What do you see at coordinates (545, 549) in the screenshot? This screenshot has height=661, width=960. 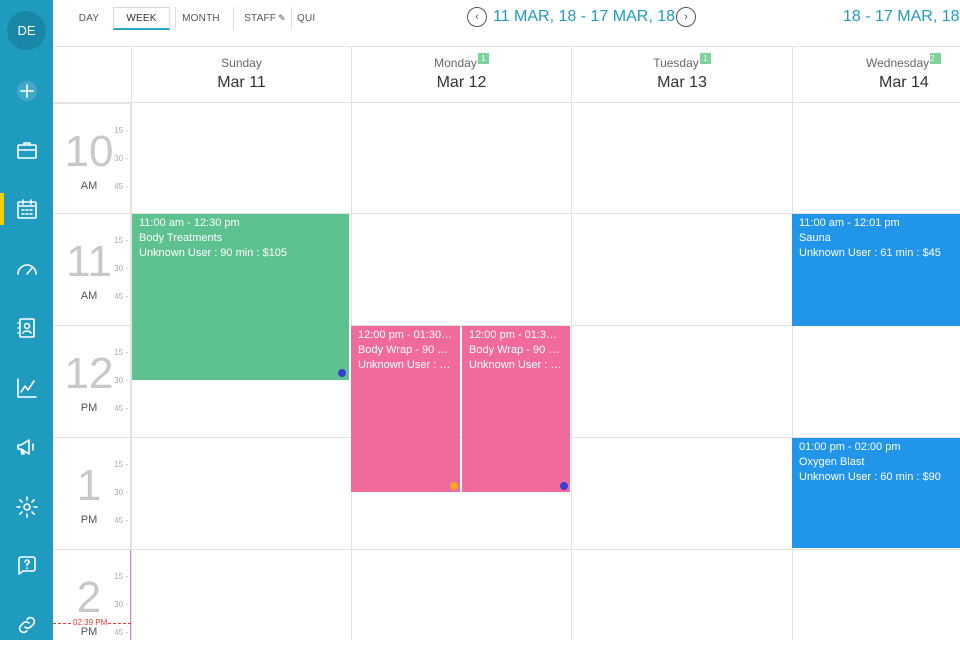 I see `hour-gridline` at bounding box center [545, 549].